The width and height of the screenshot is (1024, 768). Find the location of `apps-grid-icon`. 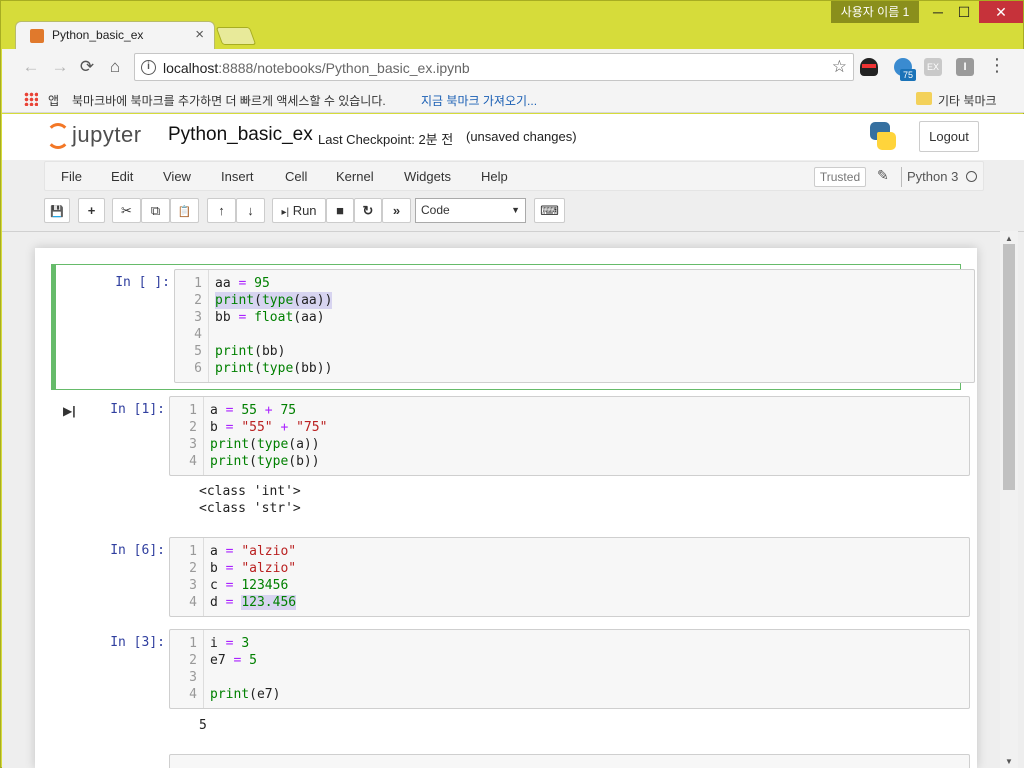

apps-grid-icon is located at coordinates (31, 99).